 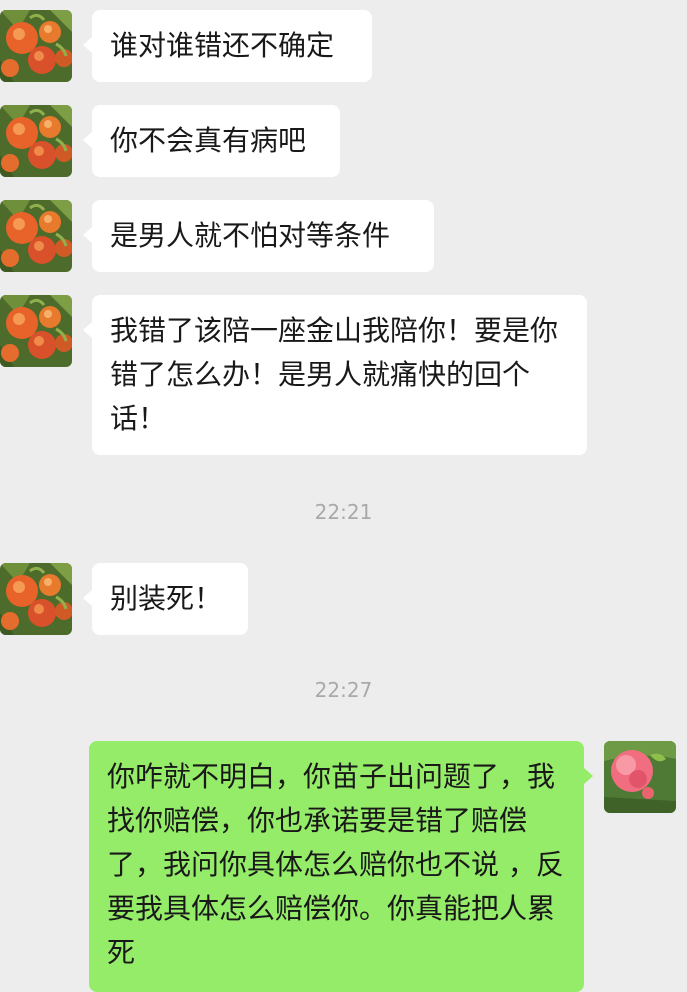 What do you see at coordinates (335, 375) in the screenshot?
I see `message-bubble-incoming: 我错了该陪一座金山我陪你！要是你错了怎么办！是男人就痛快的回个话！` at bounding box center [335, 375].